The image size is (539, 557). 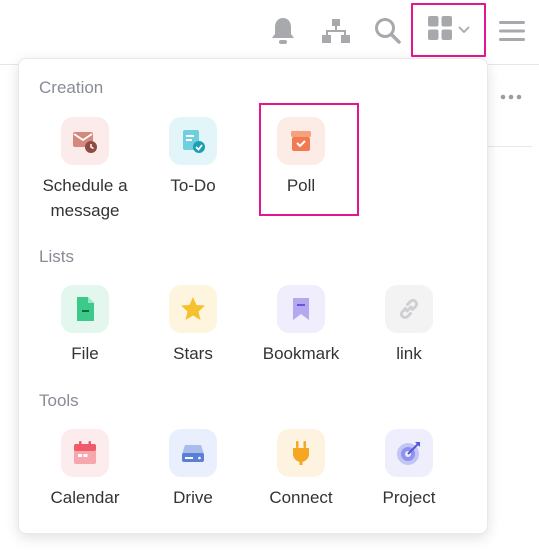 I want to click on grid-apps-icon, so click(x=439, y=30).